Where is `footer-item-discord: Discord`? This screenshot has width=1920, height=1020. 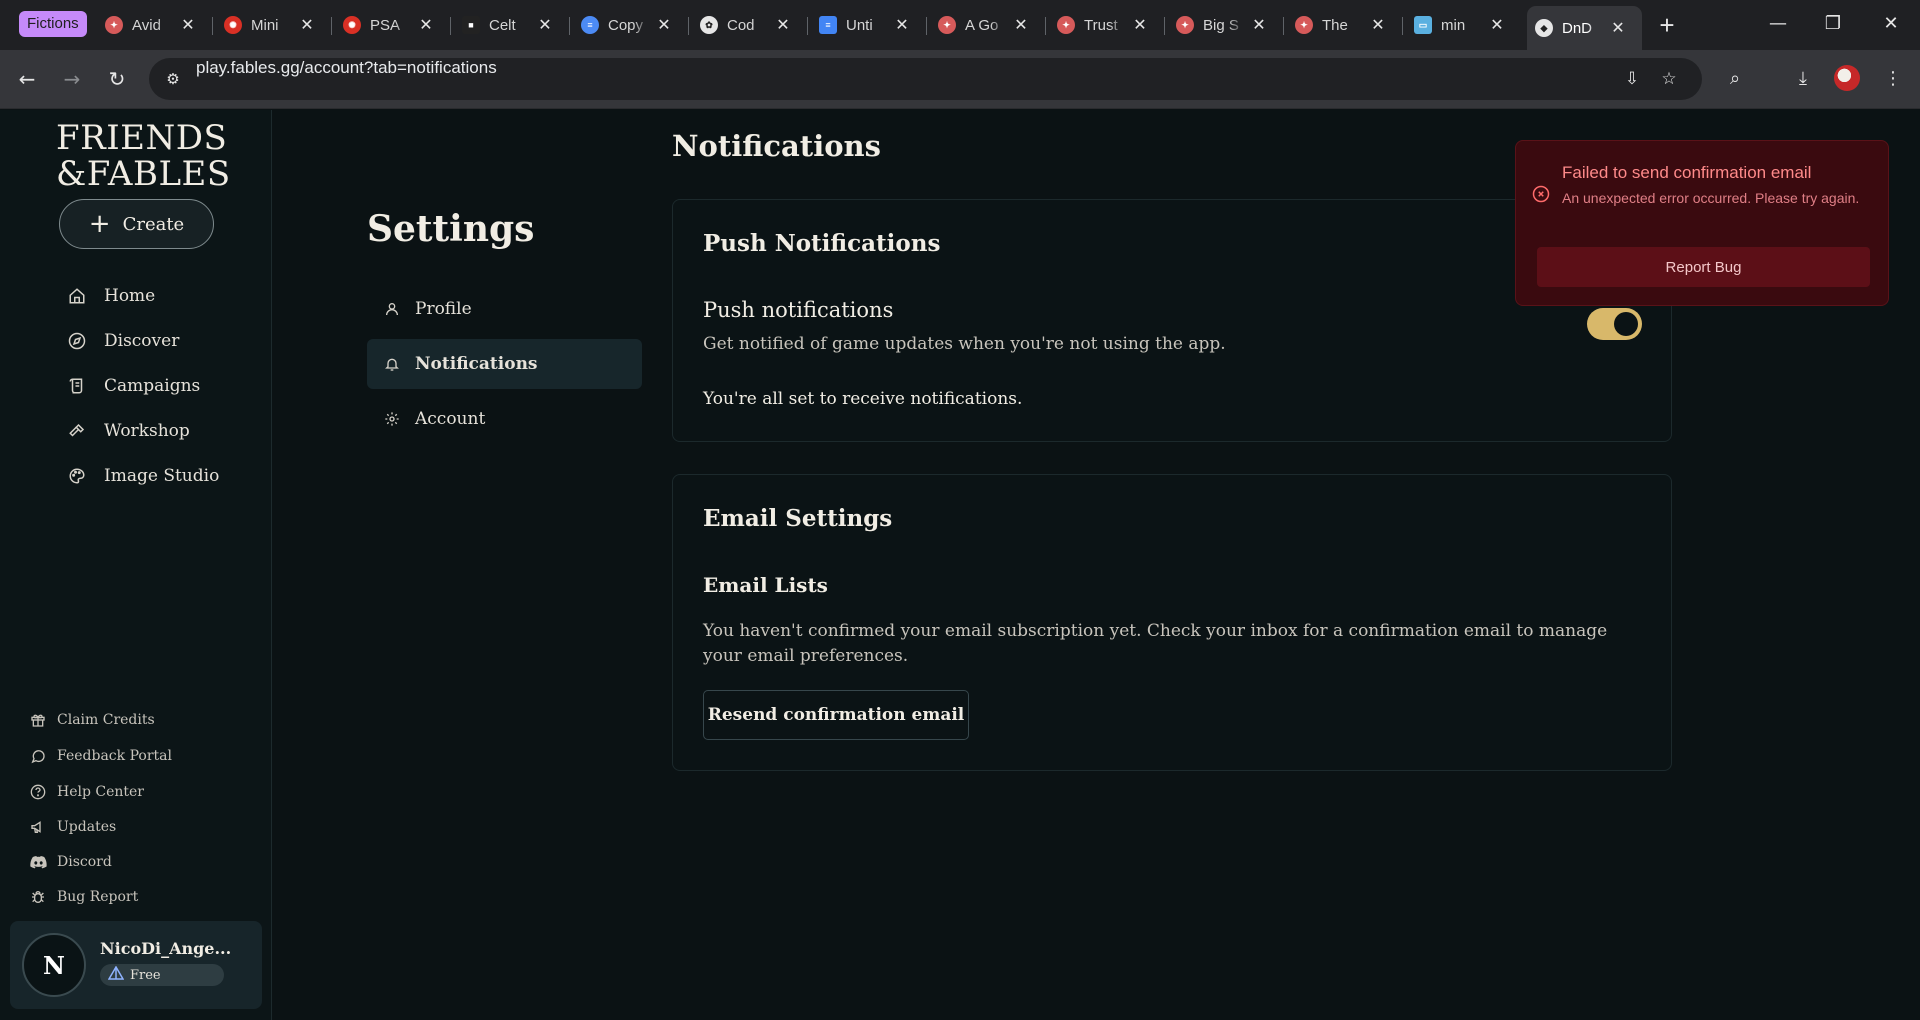
footer-item-discord: Discord is located at coordinates (70, 862).